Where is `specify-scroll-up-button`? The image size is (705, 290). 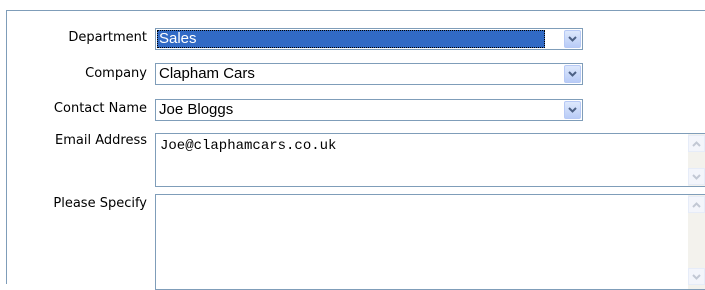 specify-scroll-up-button is located at coordinates (696, 204).